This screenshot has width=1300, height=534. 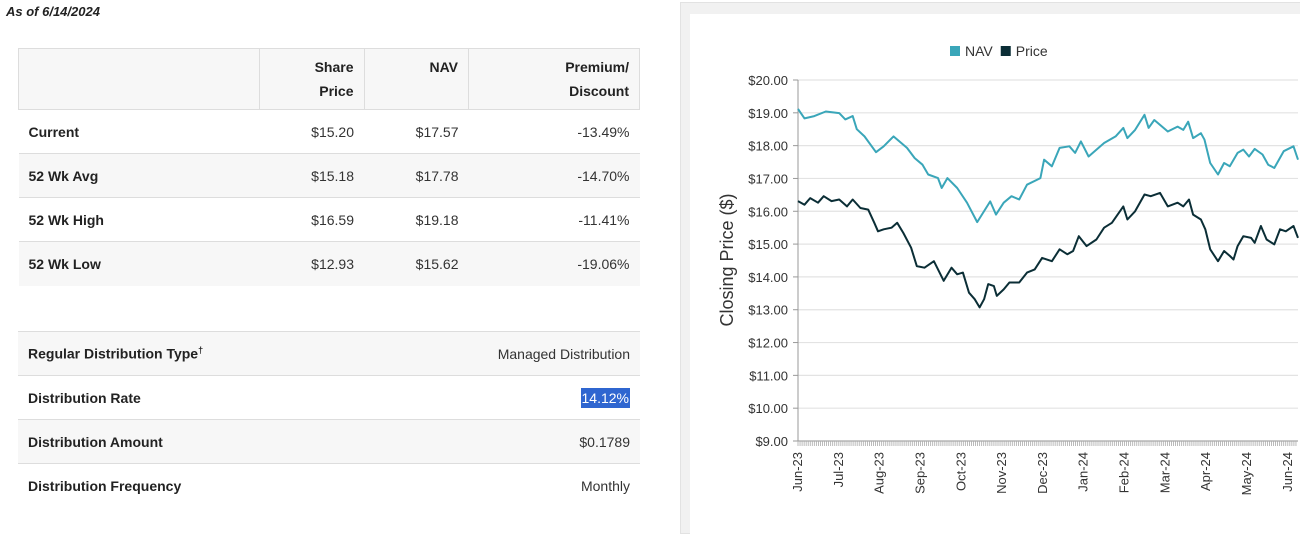 What do you see at coordinates (879, 473) in the screenshot?
I see `x-tick-label: Aug-23` at bounding box center [879, 473].